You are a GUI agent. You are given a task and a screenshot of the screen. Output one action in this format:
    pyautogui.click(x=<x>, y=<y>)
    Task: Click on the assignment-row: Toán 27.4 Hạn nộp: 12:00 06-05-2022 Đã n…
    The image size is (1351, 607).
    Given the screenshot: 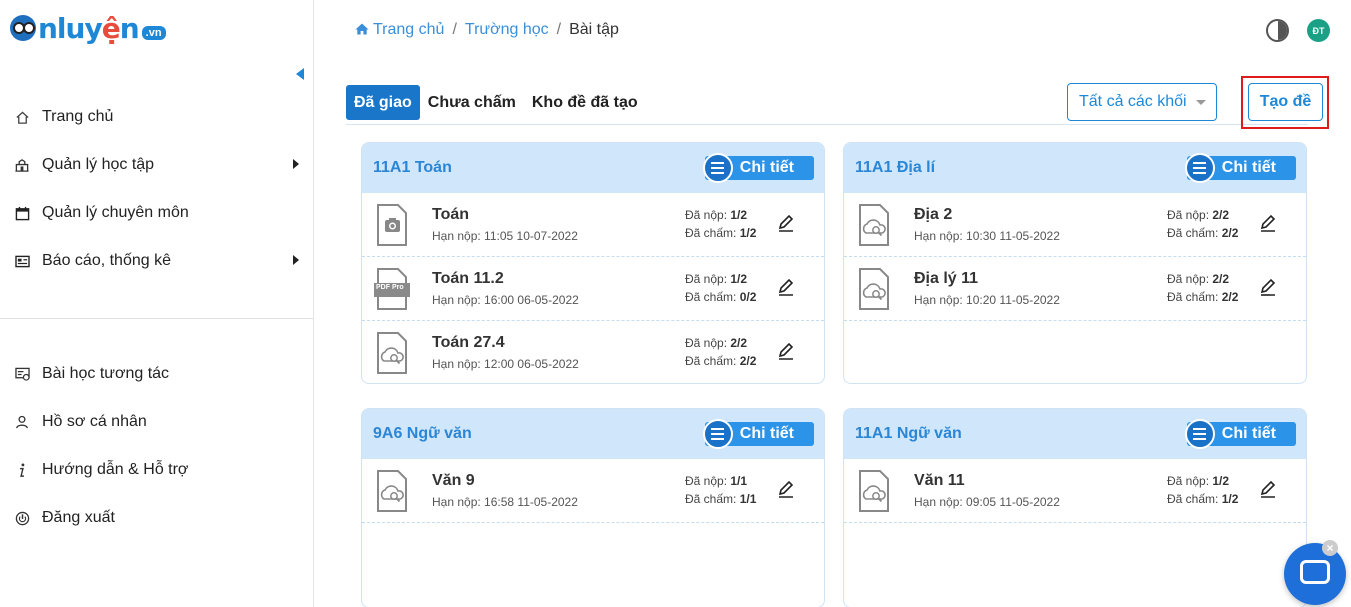 What is the action you would take?
    pyautogui.click(x=593, y=352)
    